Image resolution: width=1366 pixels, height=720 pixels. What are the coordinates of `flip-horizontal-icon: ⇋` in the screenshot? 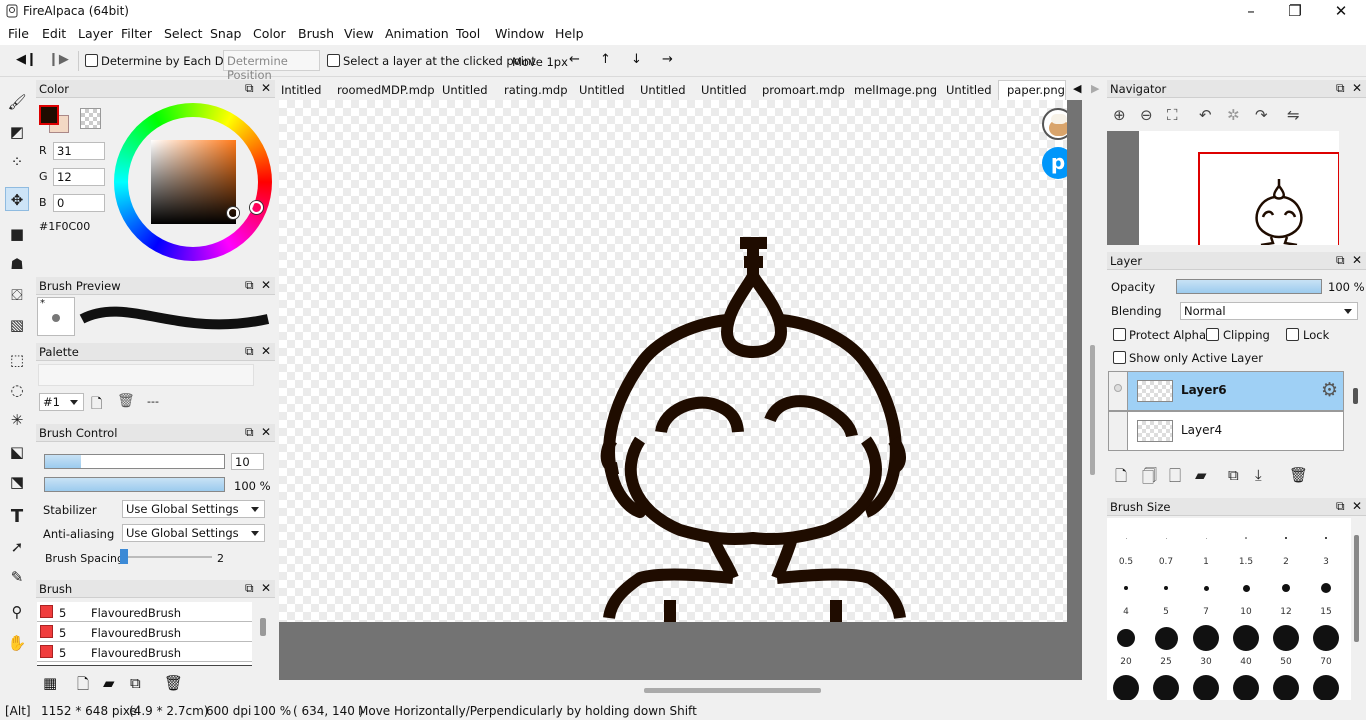 It's located at (1293, 115).